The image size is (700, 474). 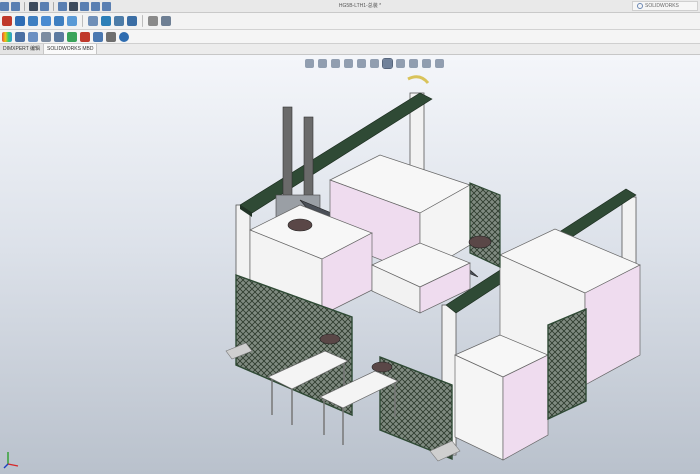 What do you see at coordinates (72, 21) in the screenshot?
I see `arc-icon` at bounding box center [72, 21].